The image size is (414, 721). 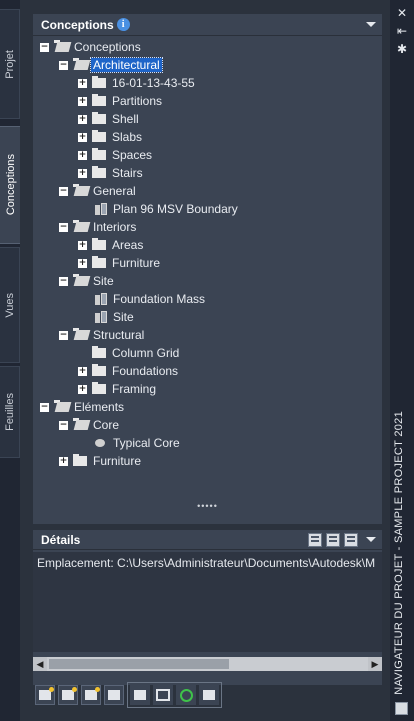 I want to click on tree-label: Column Grid, so click(x=146, y=353).